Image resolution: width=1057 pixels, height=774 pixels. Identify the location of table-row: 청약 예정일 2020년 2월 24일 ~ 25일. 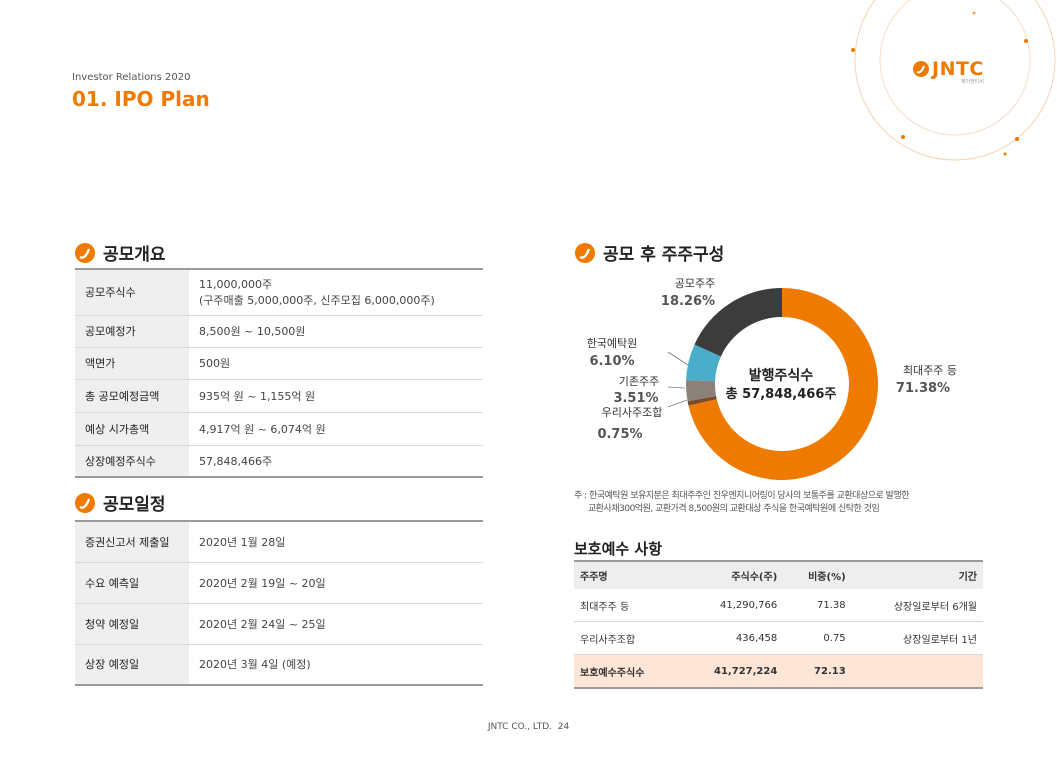
(279, 624).